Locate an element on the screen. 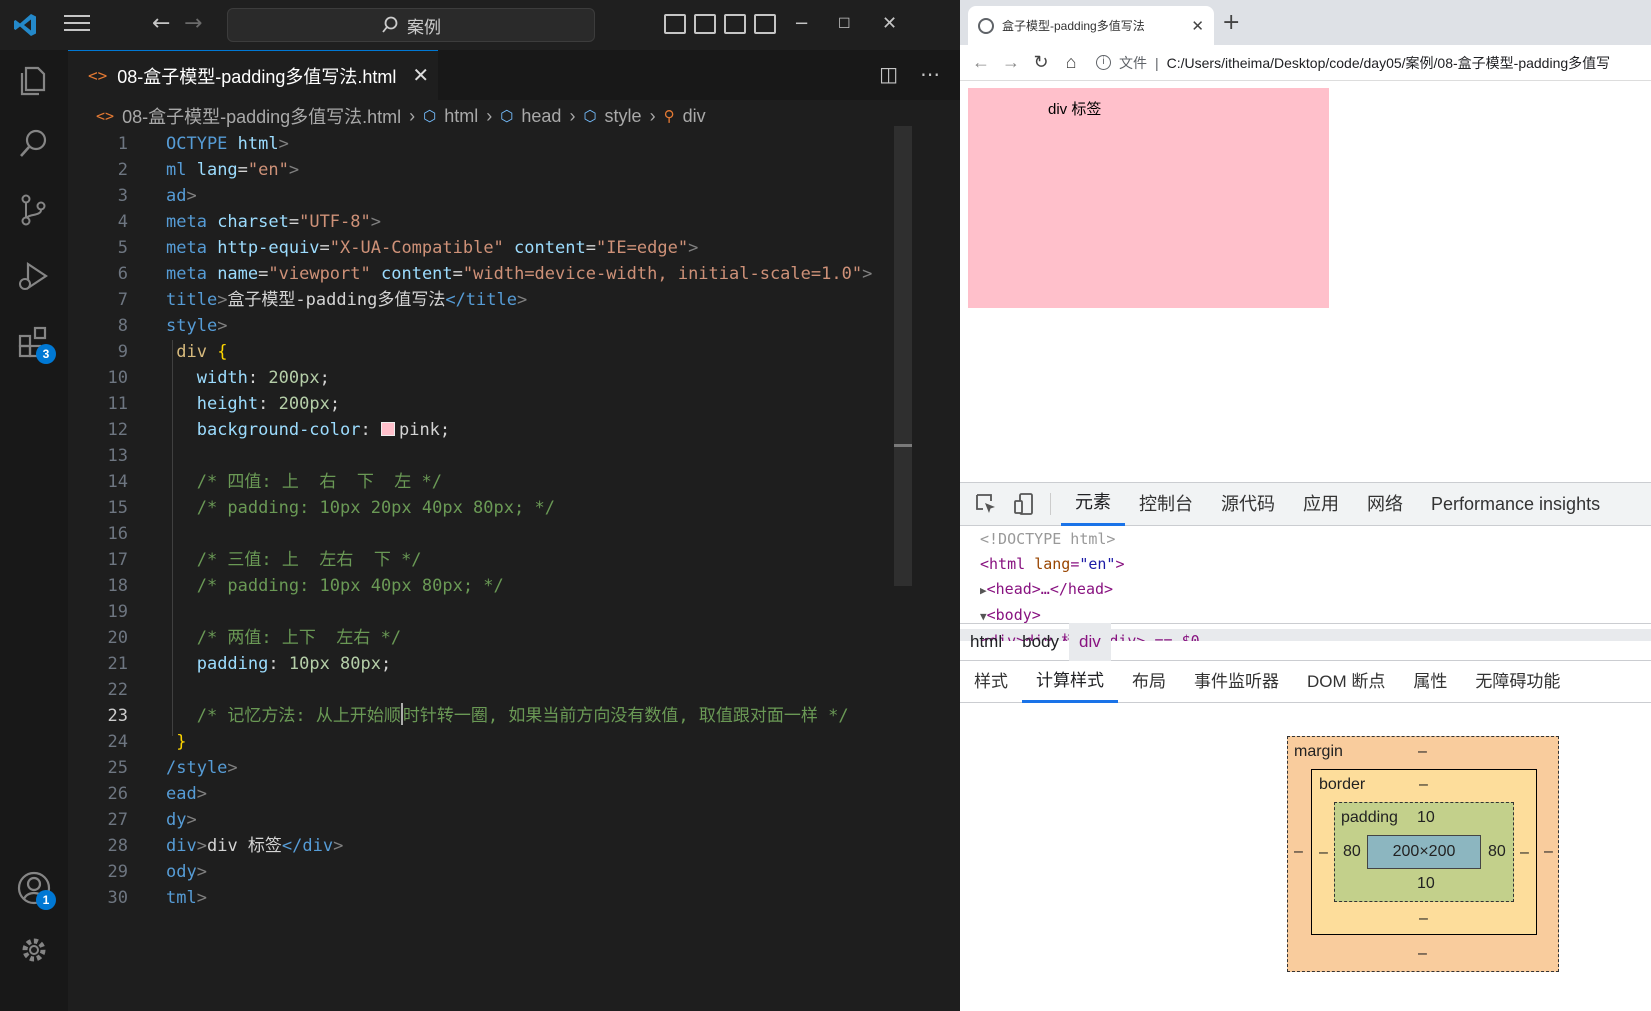 This screenshot has width=1651, height=1011. padding-right-value: 80 is located at coordinates (1497, 852).